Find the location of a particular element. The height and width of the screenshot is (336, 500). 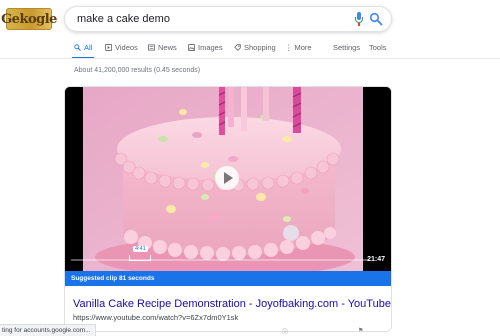

logo-text: Gekogle is located at coordinates (29, 19).